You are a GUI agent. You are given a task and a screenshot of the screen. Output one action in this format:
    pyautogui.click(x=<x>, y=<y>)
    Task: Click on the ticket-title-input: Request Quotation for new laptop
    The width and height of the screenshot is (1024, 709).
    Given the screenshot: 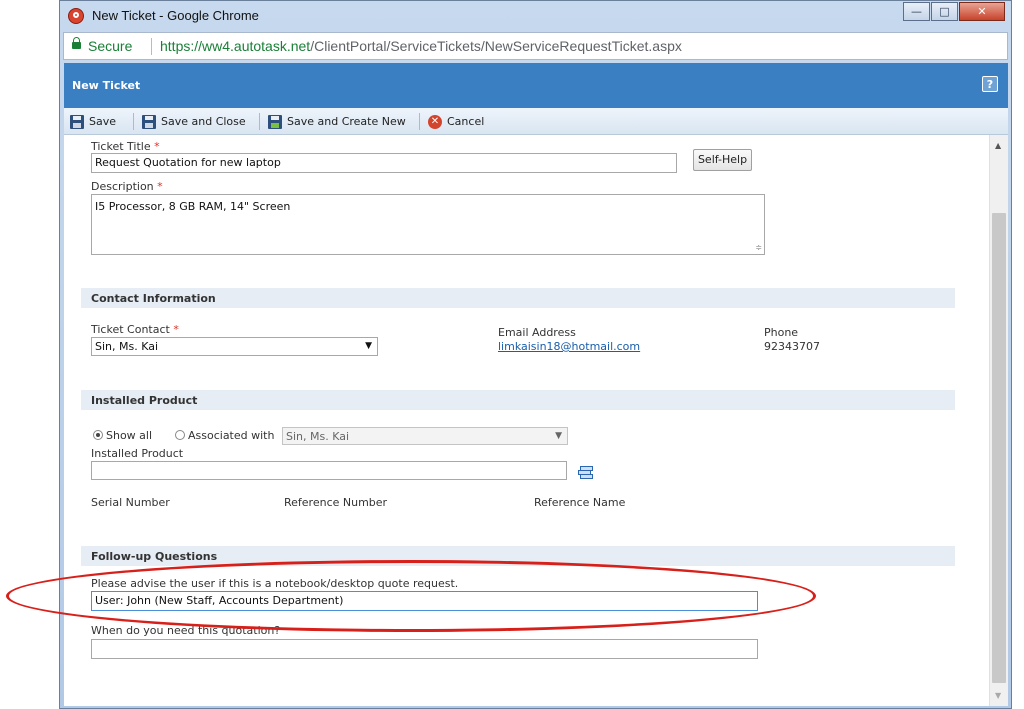 What is the action you would take?
    pyautogui.click(x=384, y=163)
    